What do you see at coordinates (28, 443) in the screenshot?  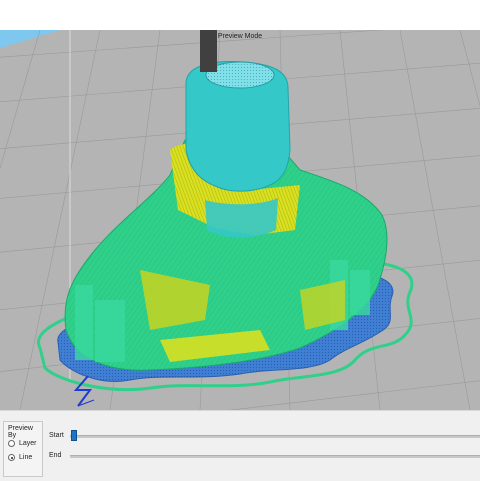 I see `radio-layer-label: Layer` at bounding box center [28, 443].